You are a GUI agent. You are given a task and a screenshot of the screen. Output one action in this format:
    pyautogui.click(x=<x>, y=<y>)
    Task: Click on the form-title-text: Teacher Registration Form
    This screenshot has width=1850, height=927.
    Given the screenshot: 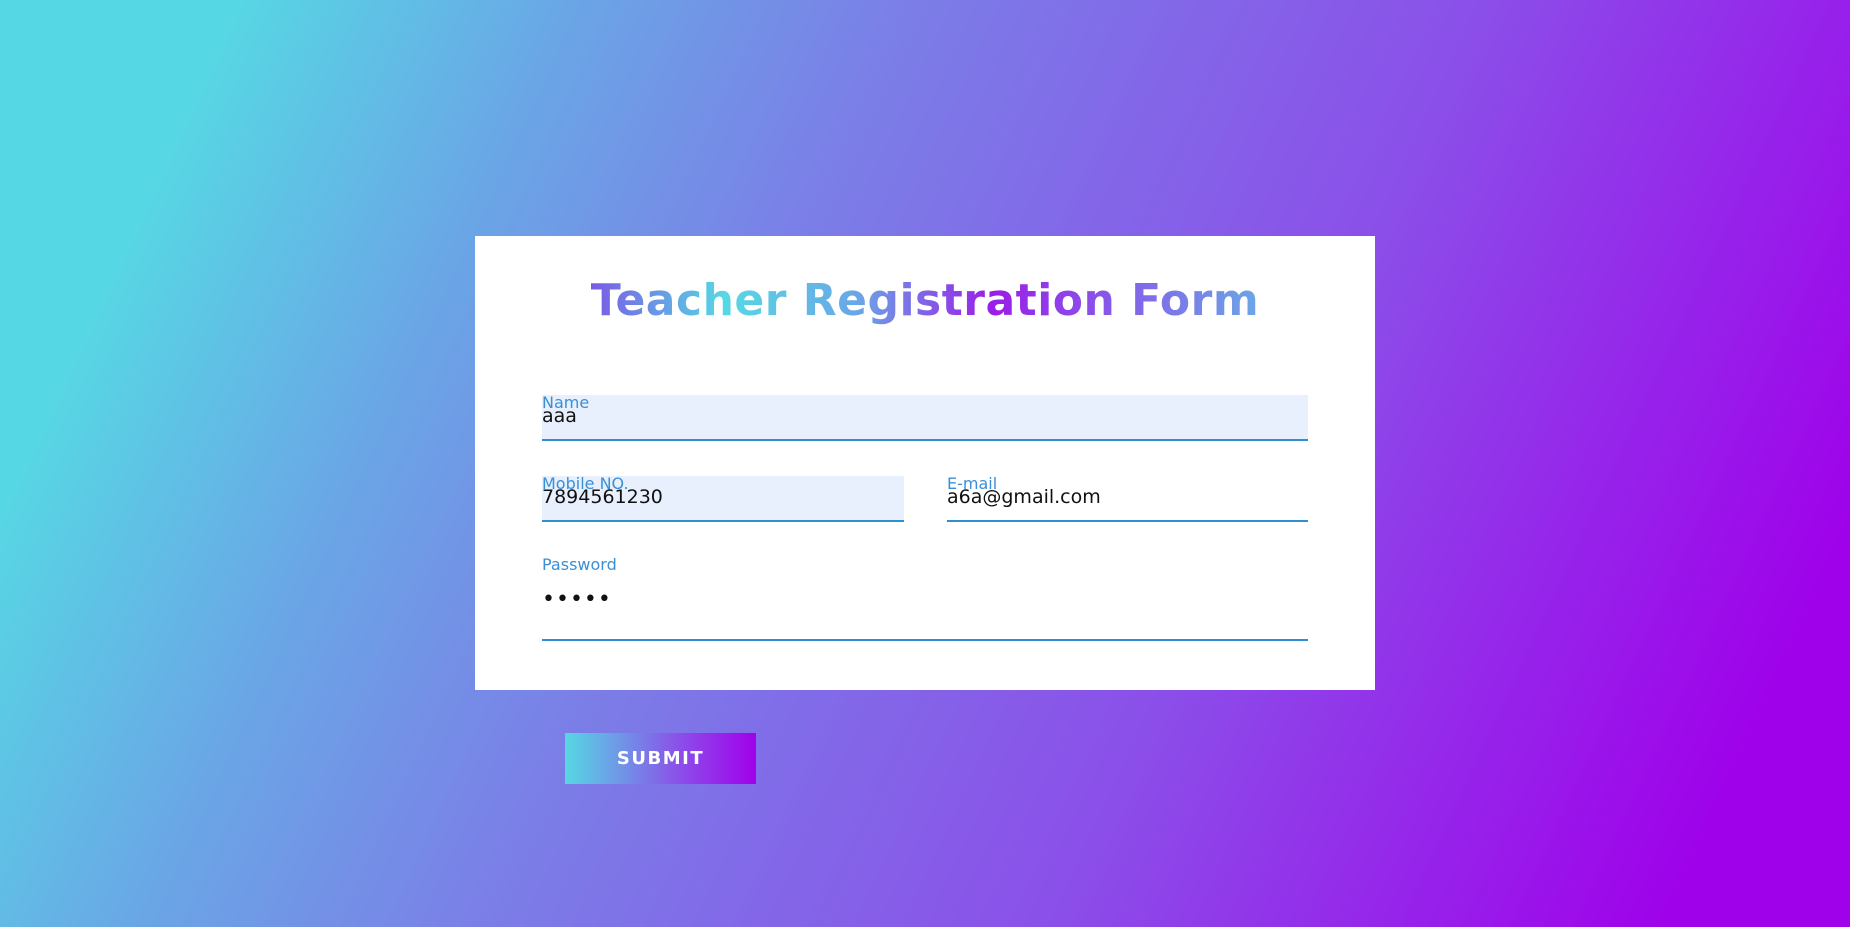 What is the action you would take?
    pyautogui.click(x=925, y=300)
    